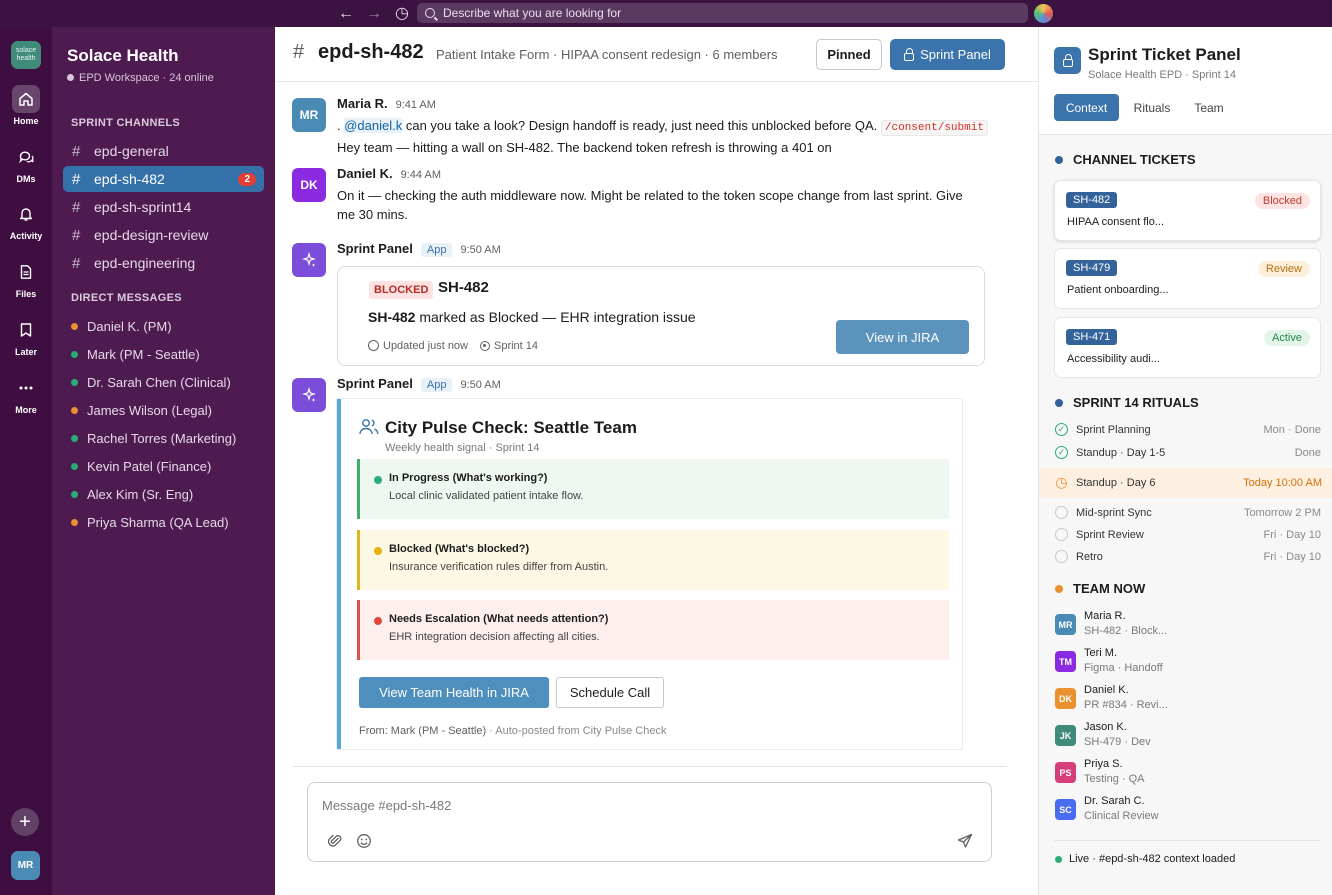  Describe the element at coordinates (1187, 840) in the screenshot. I see `panel-divider` at that location.